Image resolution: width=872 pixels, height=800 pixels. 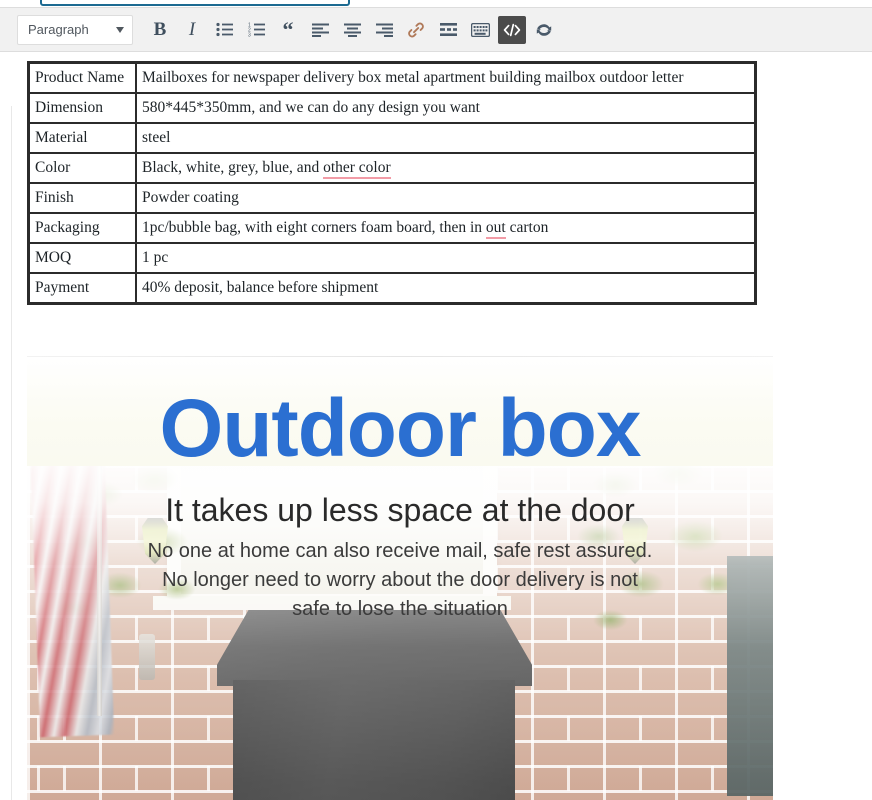 What do you see at coordinates (82, 78) in the screenshot?
I see `table-cell-key: Product Name` at bounding box center [82, 78].